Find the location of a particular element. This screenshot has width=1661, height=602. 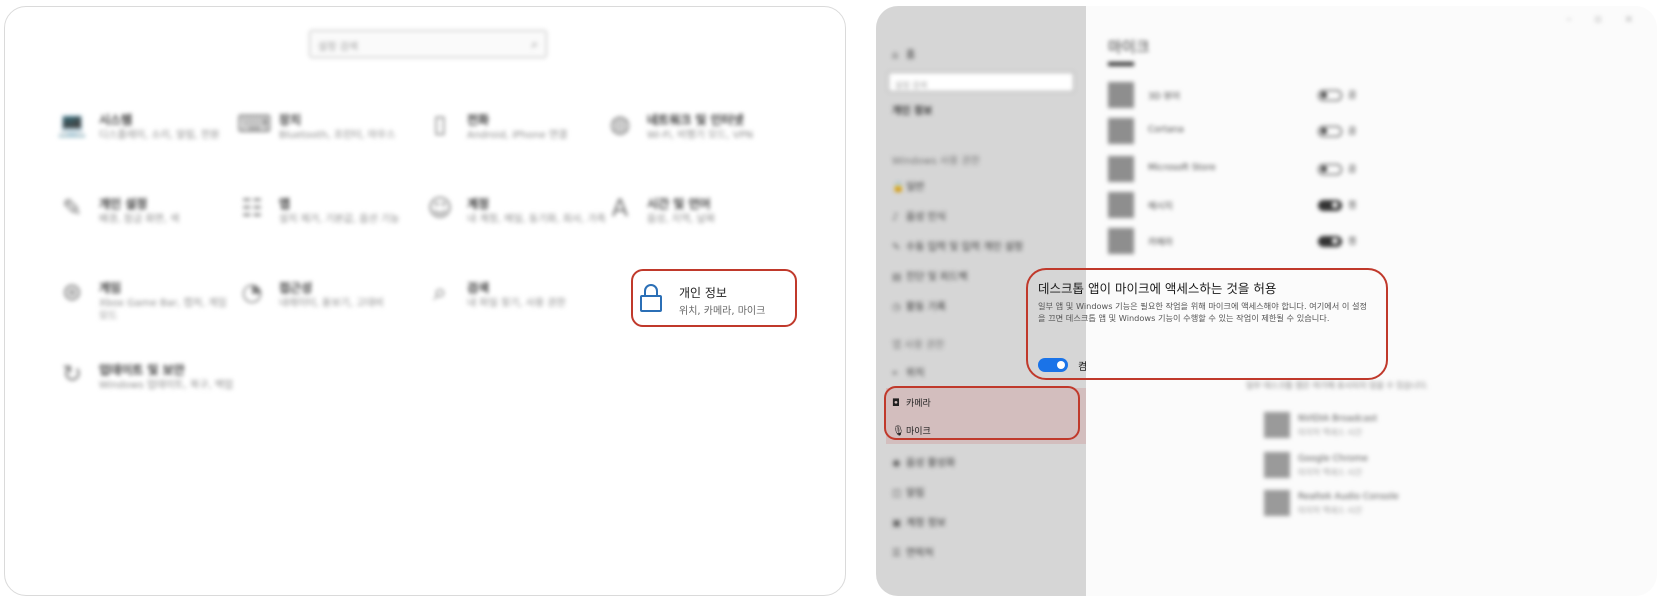

sidebar-item-label: 음성 인식 is located at coordinates (926, 217).